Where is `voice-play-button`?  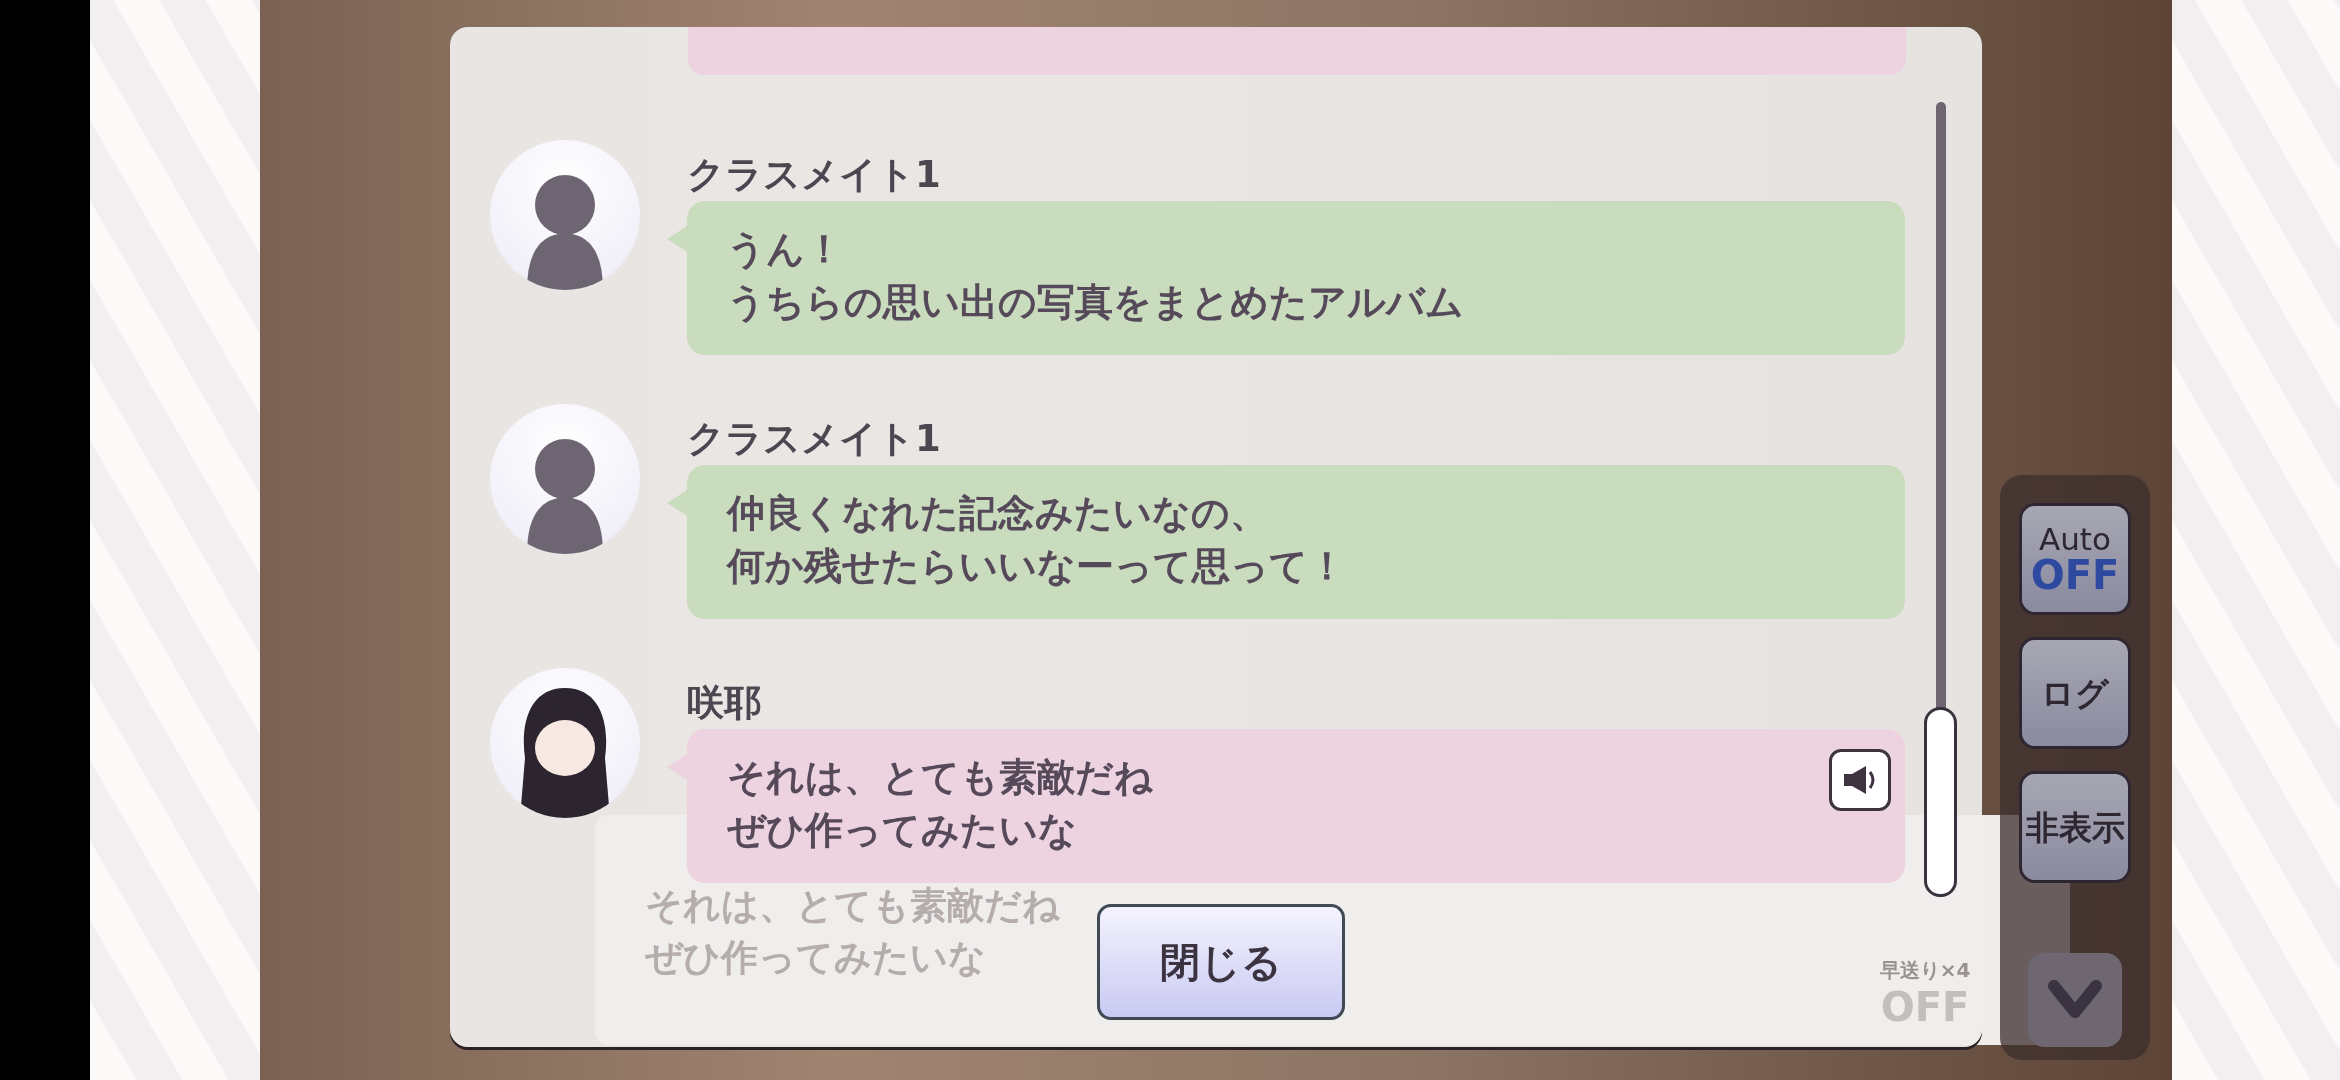
voice-play-button is located at coordinates (1860, 780).